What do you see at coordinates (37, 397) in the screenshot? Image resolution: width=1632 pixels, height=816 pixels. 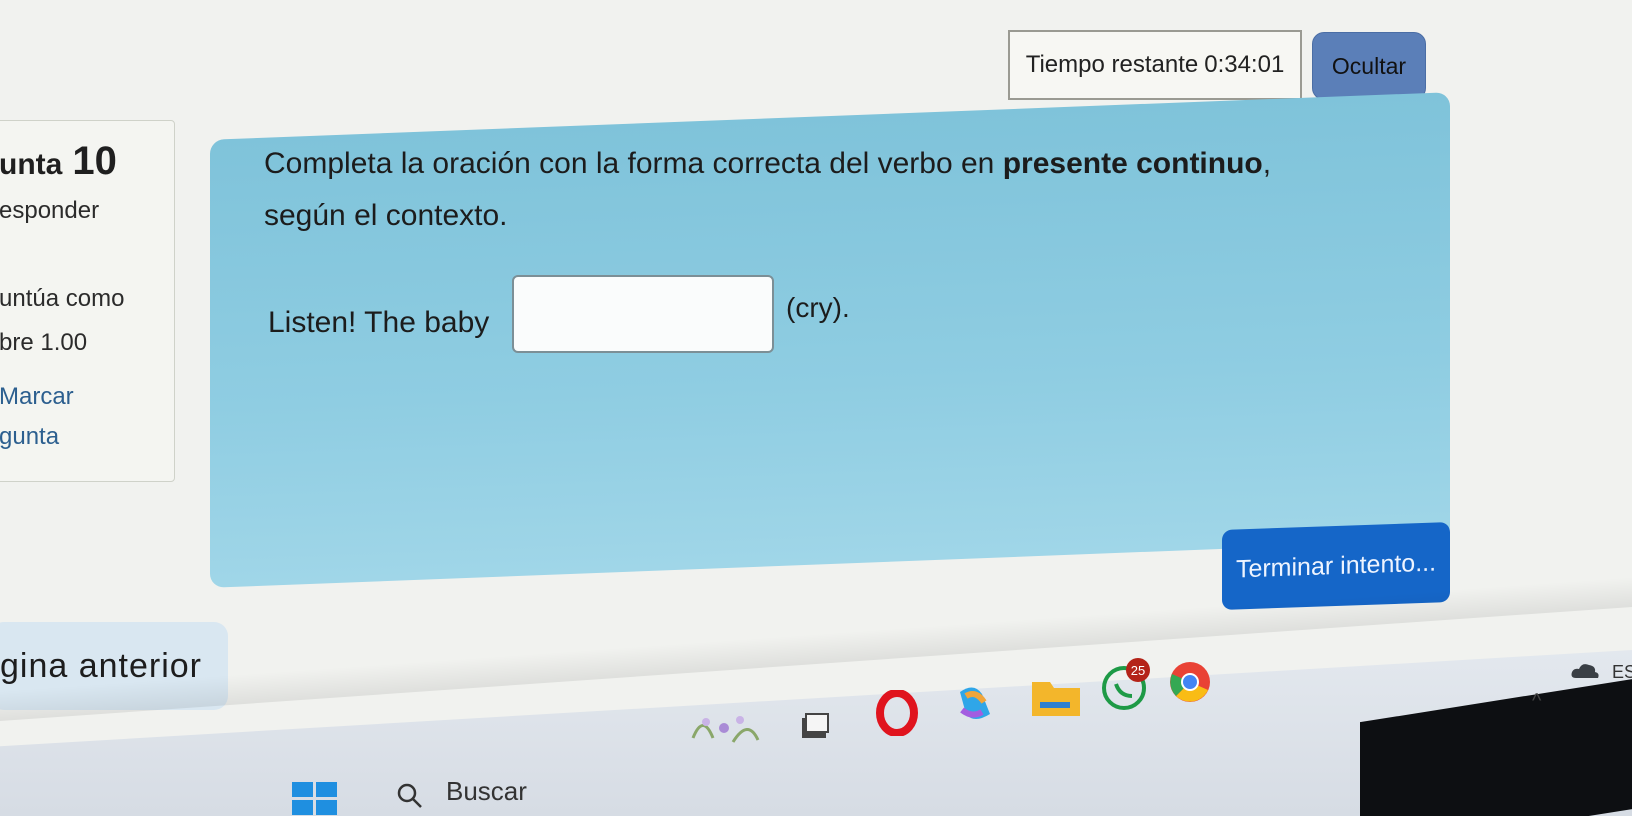 I see `flag-question-link: Marcar` at bounding box center [37, 397].